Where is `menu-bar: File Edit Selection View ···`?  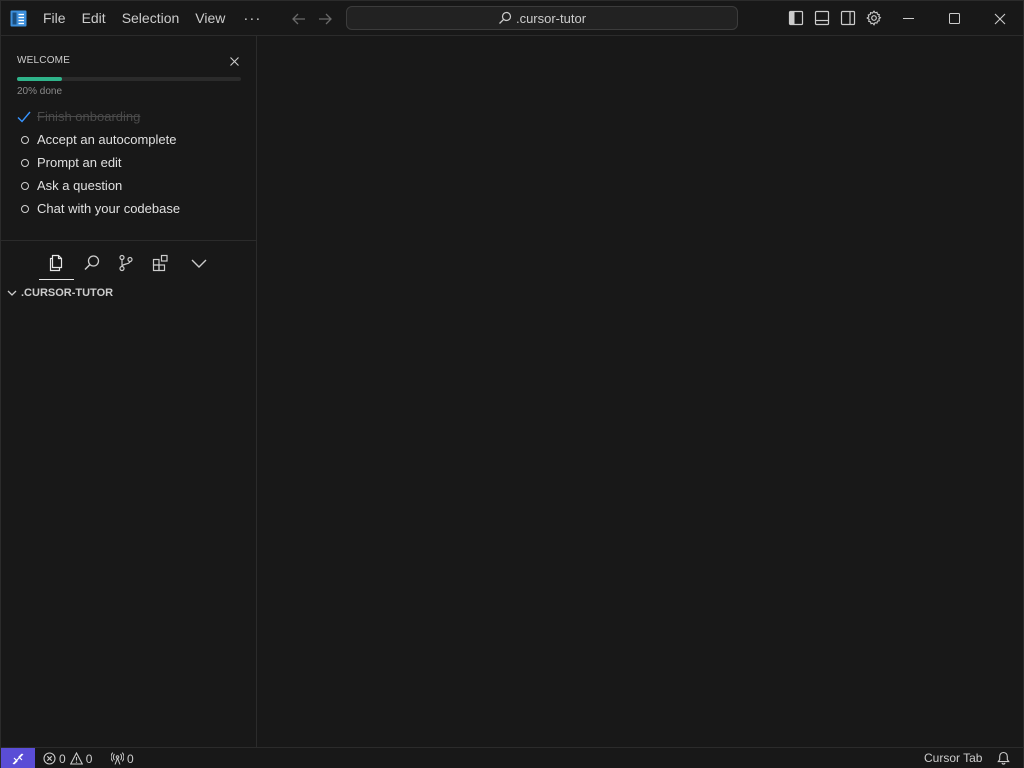 menu-bar: File Edit Selection View ··· is located at coordinates (153, 18).